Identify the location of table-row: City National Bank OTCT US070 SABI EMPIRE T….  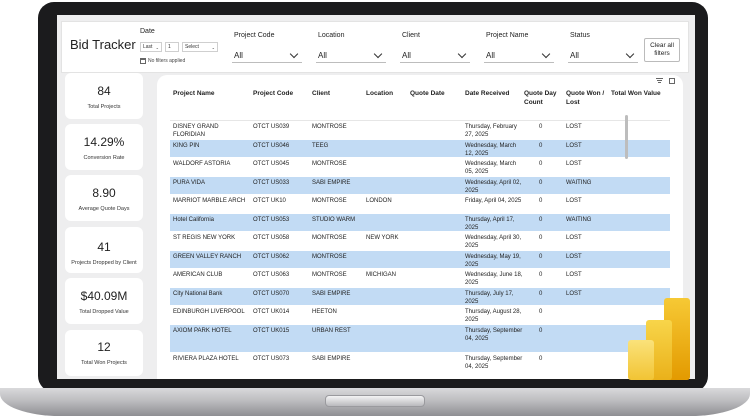
(420, 297).